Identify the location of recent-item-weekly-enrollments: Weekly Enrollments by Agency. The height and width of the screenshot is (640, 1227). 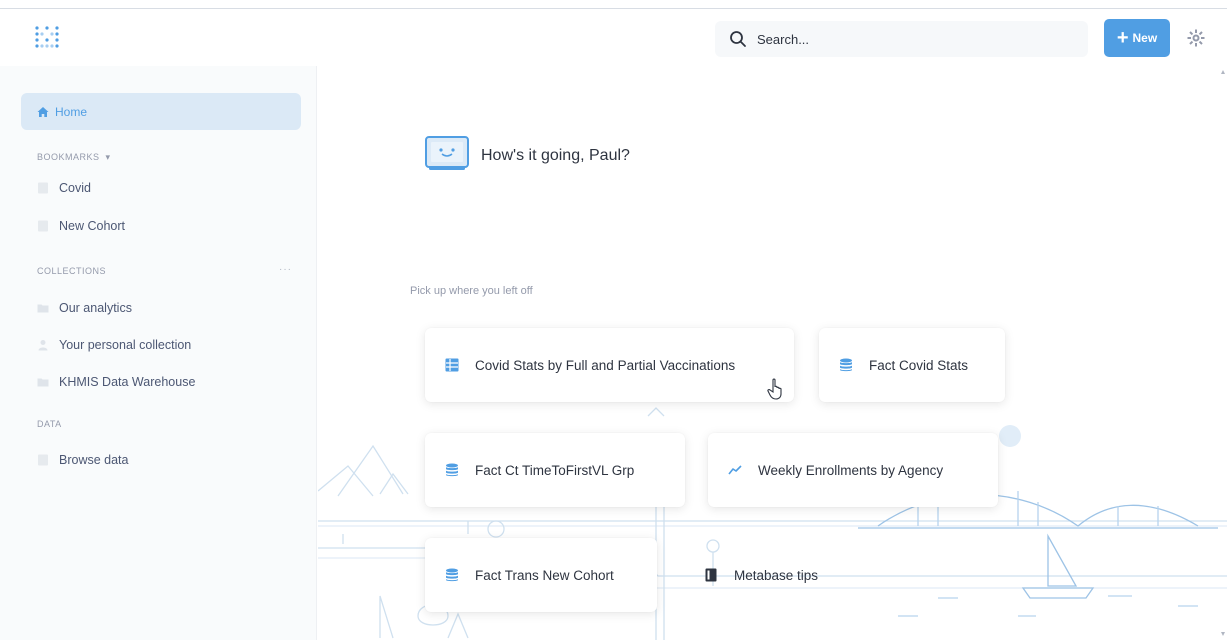
(853, 470).